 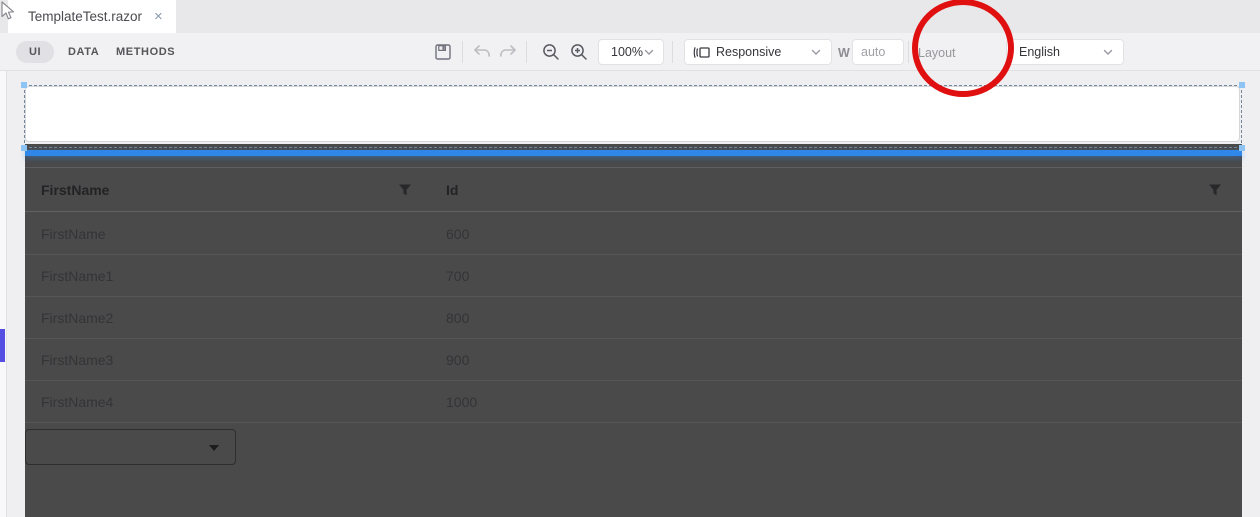 I want to click on tab-ui-label: UI, so click(x=35, y=52).